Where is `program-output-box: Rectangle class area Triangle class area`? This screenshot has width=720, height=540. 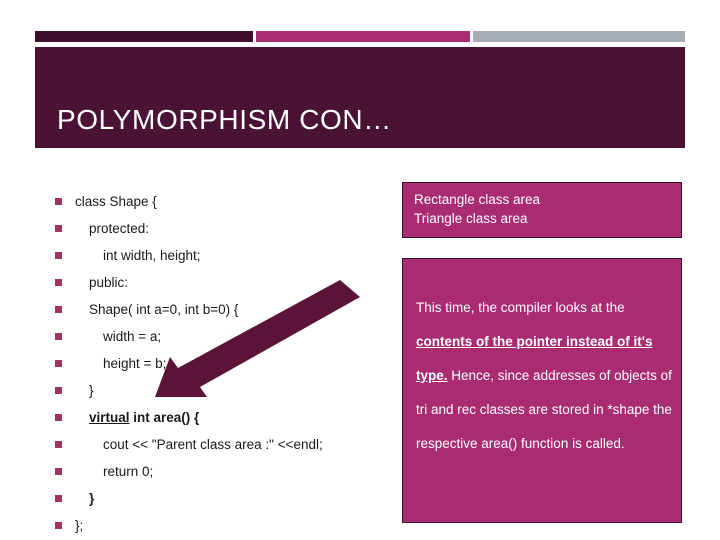
program-output-box: Rectangle class area Triangle class area is located at coordinates (542, 210).